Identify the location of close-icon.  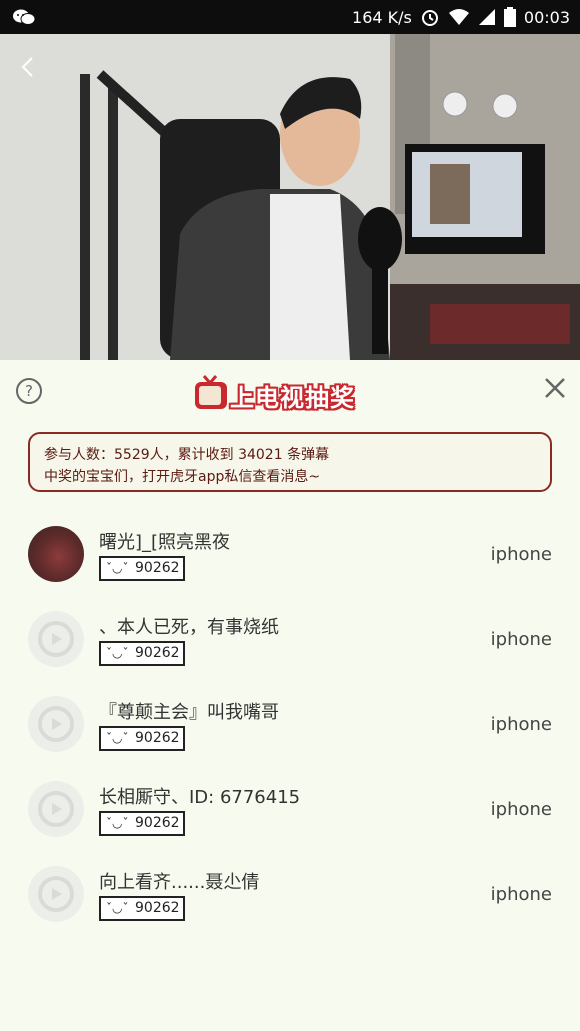
(555, 388).